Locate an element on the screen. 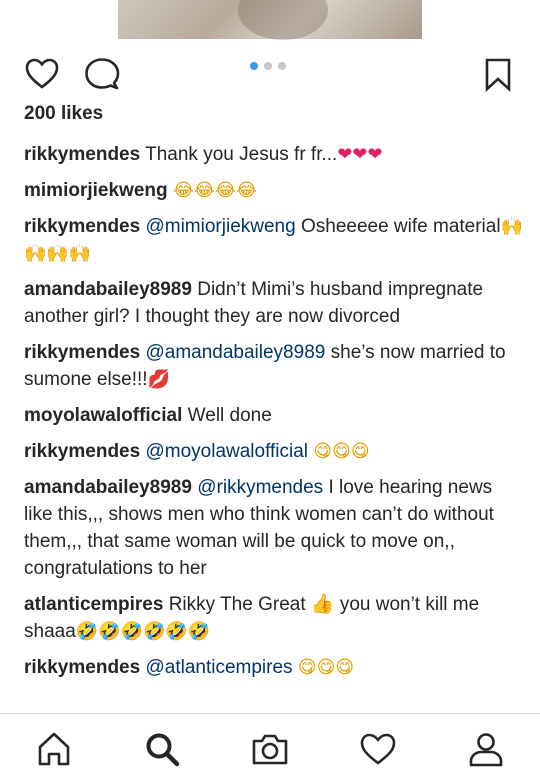 The height and width of the screenshot is (779, 540). comment-emoji: 🤣🤣🤣🤣🤣🤣 is located at coordinates (143, 631).